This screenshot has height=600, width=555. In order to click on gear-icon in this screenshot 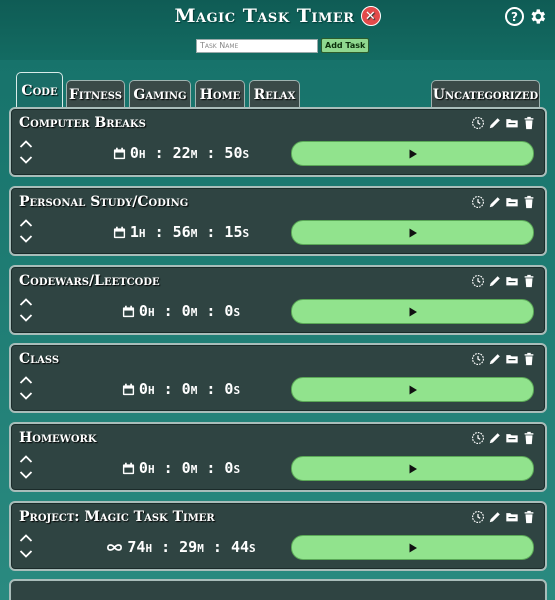, I will do `click(537, 16)`.